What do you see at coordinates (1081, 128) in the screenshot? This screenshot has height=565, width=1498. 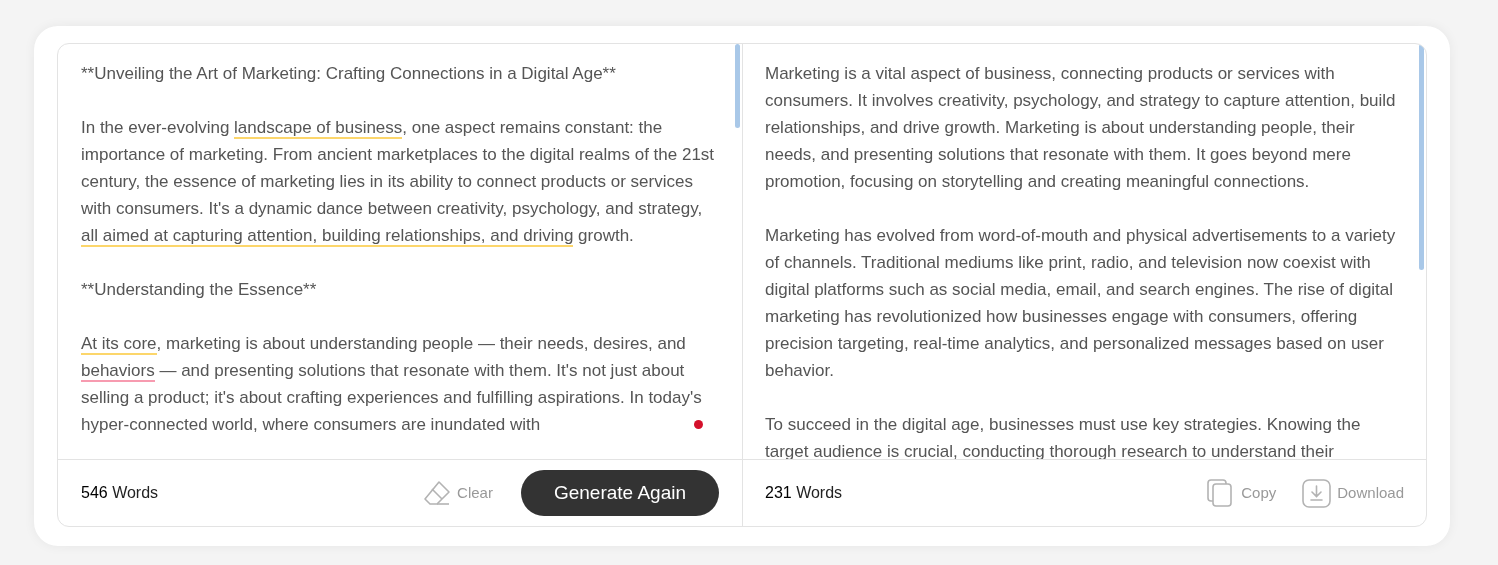 I see `output-paragraph: Marketing is a vital aspect of business, connecting products or services with consumers. It involves creativity, psychology, and strategy to capture attention, build relationships, and drive growth. Marketing is about understanding people, their needs, and presenting solutions that resonate with them. It goes beyond mere promotion, focusing on storytelling and creating meaningful connections.` at bounding box center [1081, 128].